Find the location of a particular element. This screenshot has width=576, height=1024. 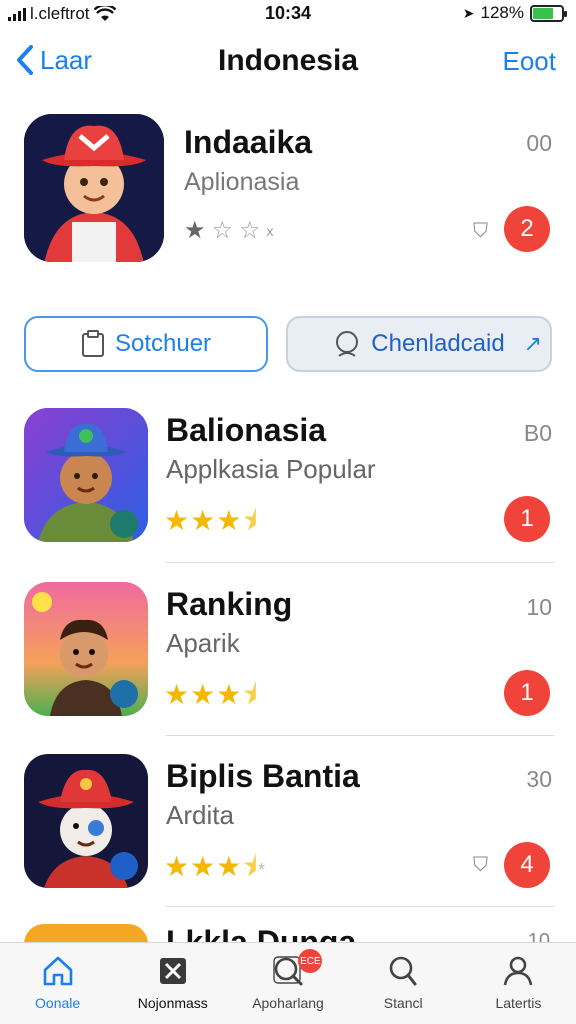

download-button: Chenladcaid ↗ is located at coordinates (419, 344).